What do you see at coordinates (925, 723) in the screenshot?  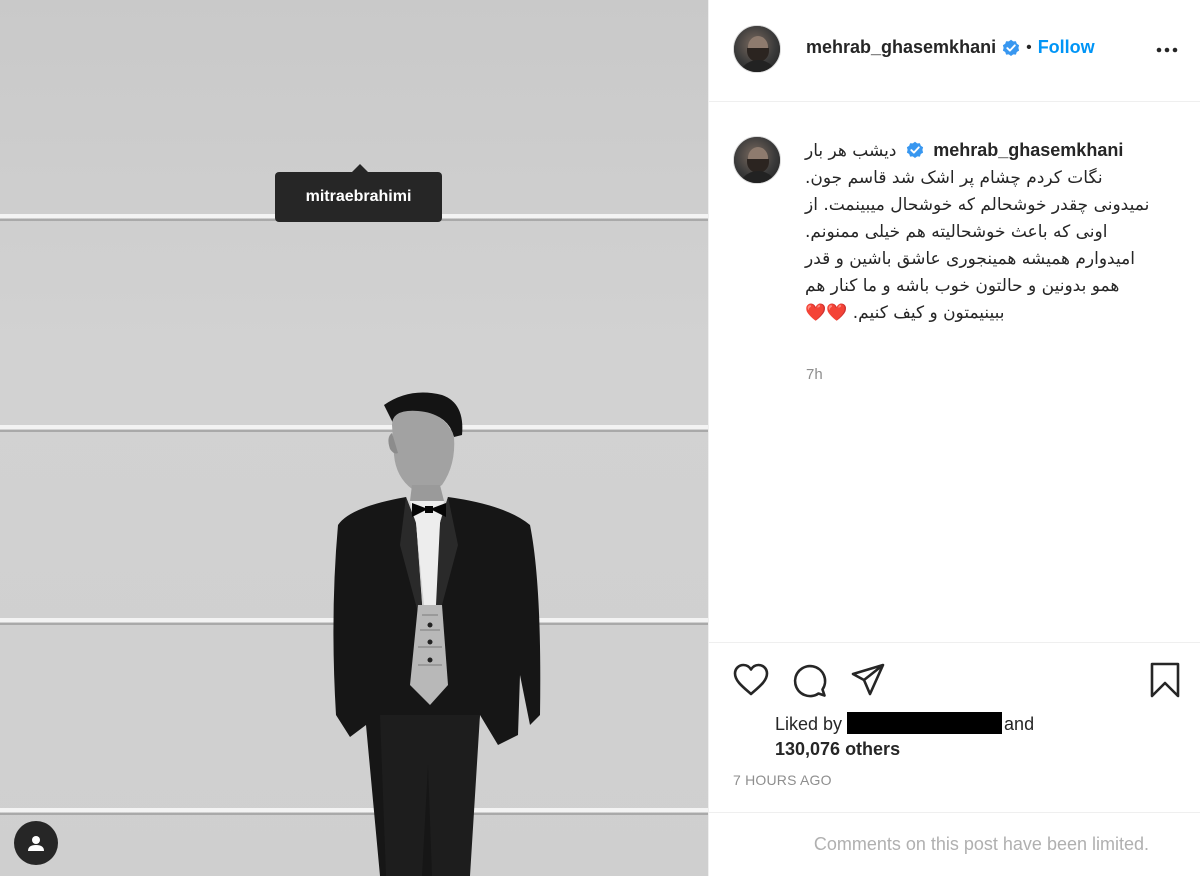 I see `redacted-username` at bounding box center [925, 723].